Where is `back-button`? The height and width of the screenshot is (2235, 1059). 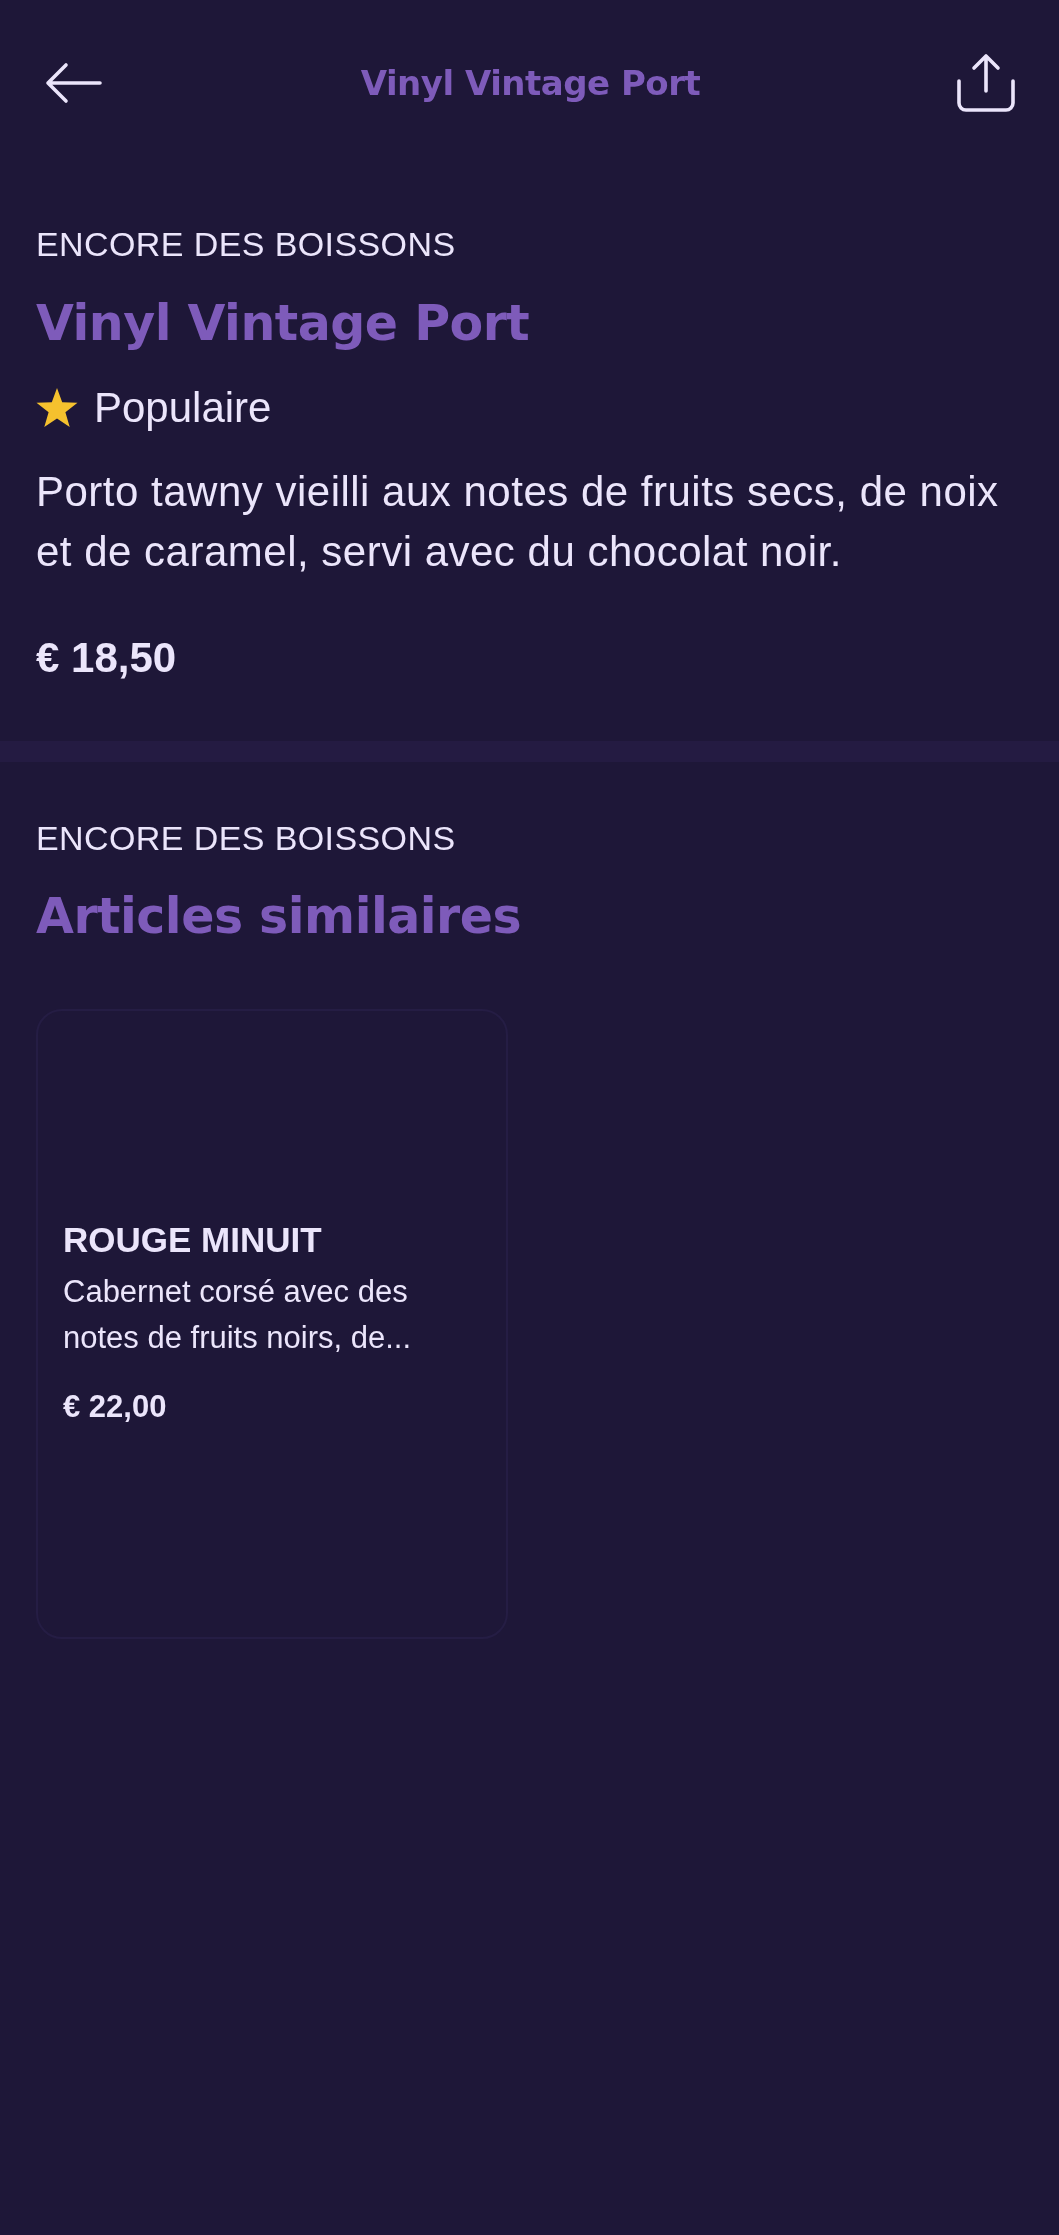
back-button is located at coordinates (74, 83).